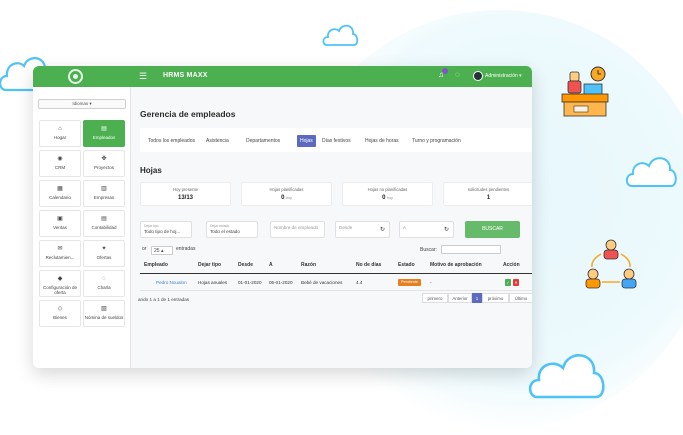  Describe the element at coordinates (213, 282) in the screenshot. I see `table-cell: Hojas anuales` at that location.